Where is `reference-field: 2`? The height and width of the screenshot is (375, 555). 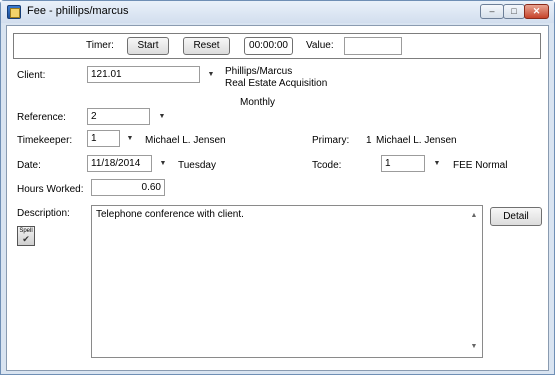 reference-field: 2 is located at coordinates (118, 116).